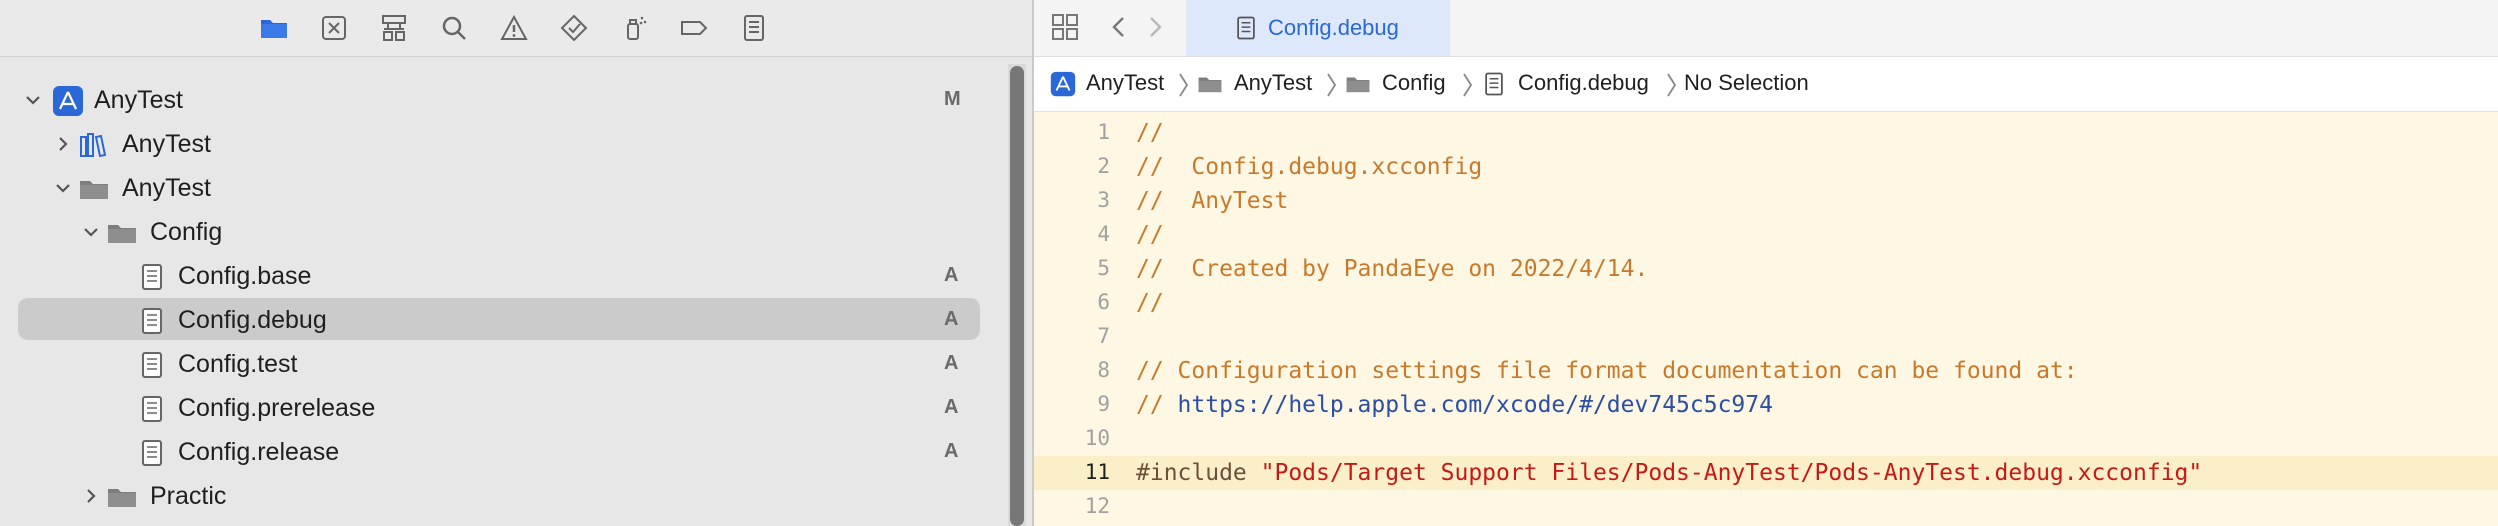  I want to click on line-number: 9, so click(1103, 404).